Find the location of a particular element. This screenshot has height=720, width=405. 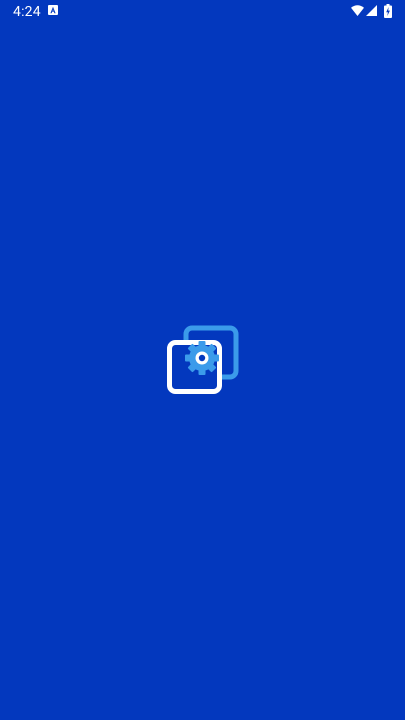

notification-a-icon is located at coordinates (53, 10).